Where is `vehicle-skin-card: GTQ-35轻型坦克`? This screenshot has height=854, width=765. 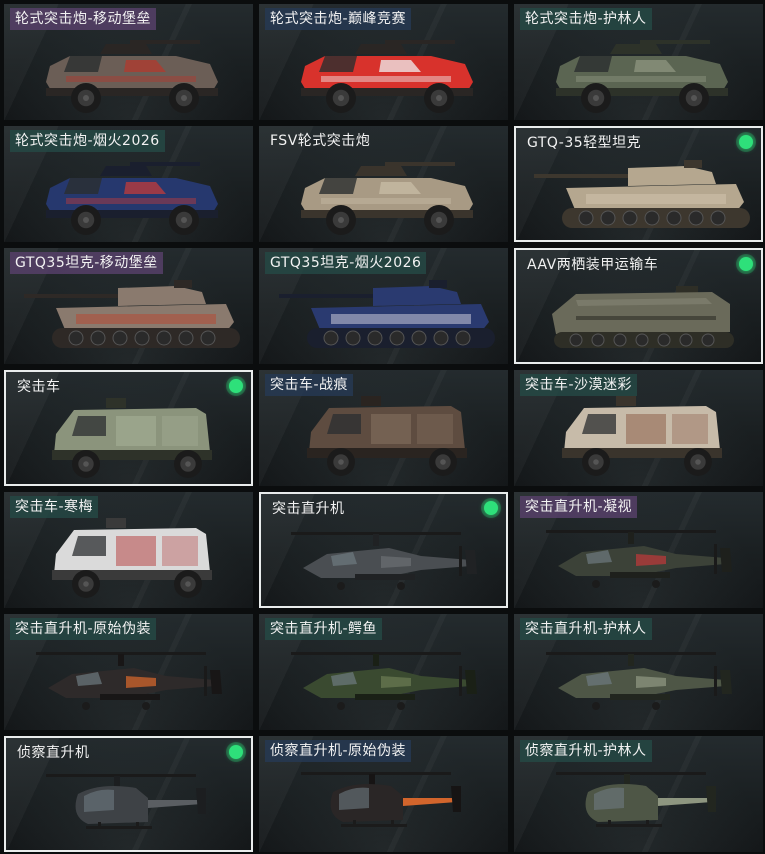
vehicle-skin-card: GTQ-35轻型坦克 is located at coordinates (638, 184).